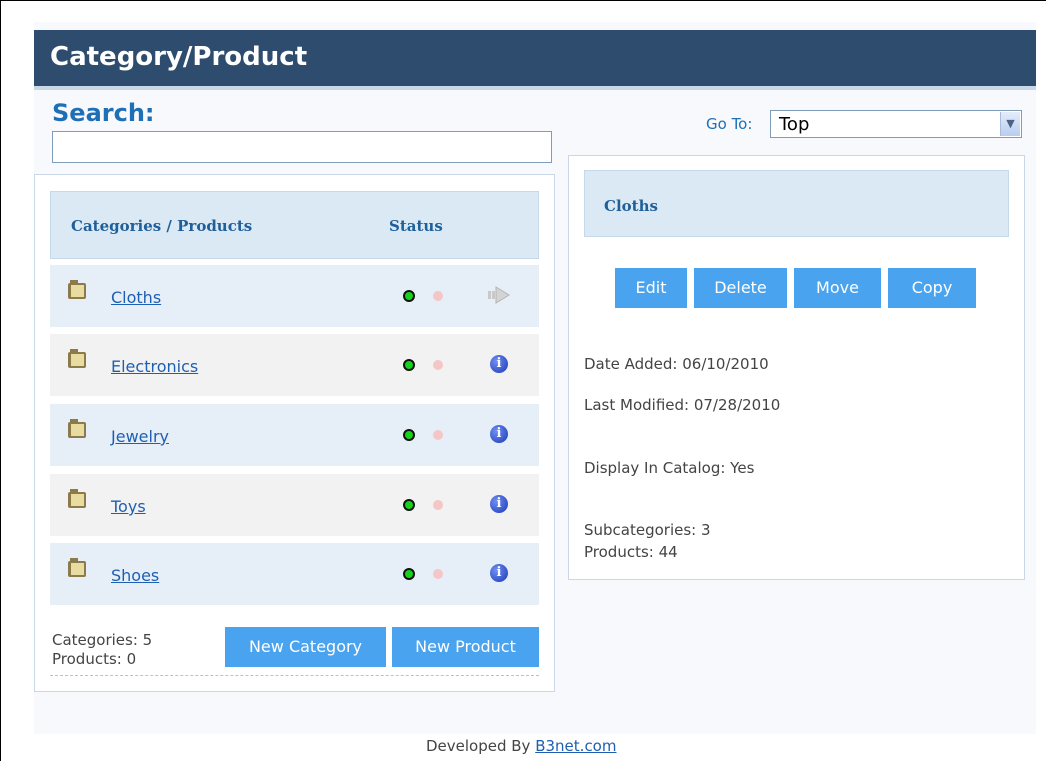 The height and width of the screenshot is (762, 1047). What do you see at coordinates (796, 203) in the screenshot?
I see `detail-header: Cloths` at bounding box center [796, 203].